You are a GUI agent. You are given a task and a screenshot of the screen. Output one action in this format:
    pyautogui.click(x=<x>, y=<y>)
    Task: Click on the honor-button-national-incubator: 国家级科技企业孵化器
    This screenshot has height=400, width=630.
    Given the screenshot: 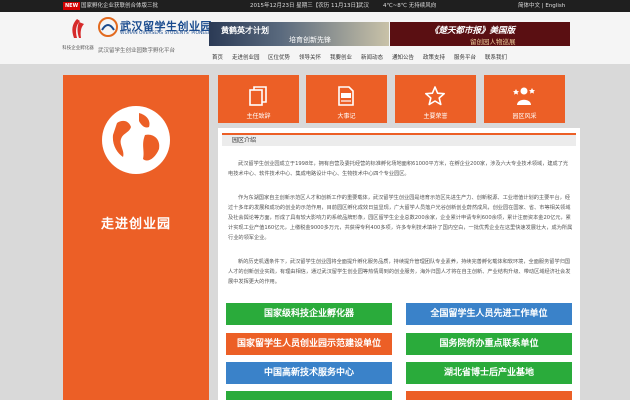 What is the action you would take?
    pyautogui.click(x=309, y=314)
    